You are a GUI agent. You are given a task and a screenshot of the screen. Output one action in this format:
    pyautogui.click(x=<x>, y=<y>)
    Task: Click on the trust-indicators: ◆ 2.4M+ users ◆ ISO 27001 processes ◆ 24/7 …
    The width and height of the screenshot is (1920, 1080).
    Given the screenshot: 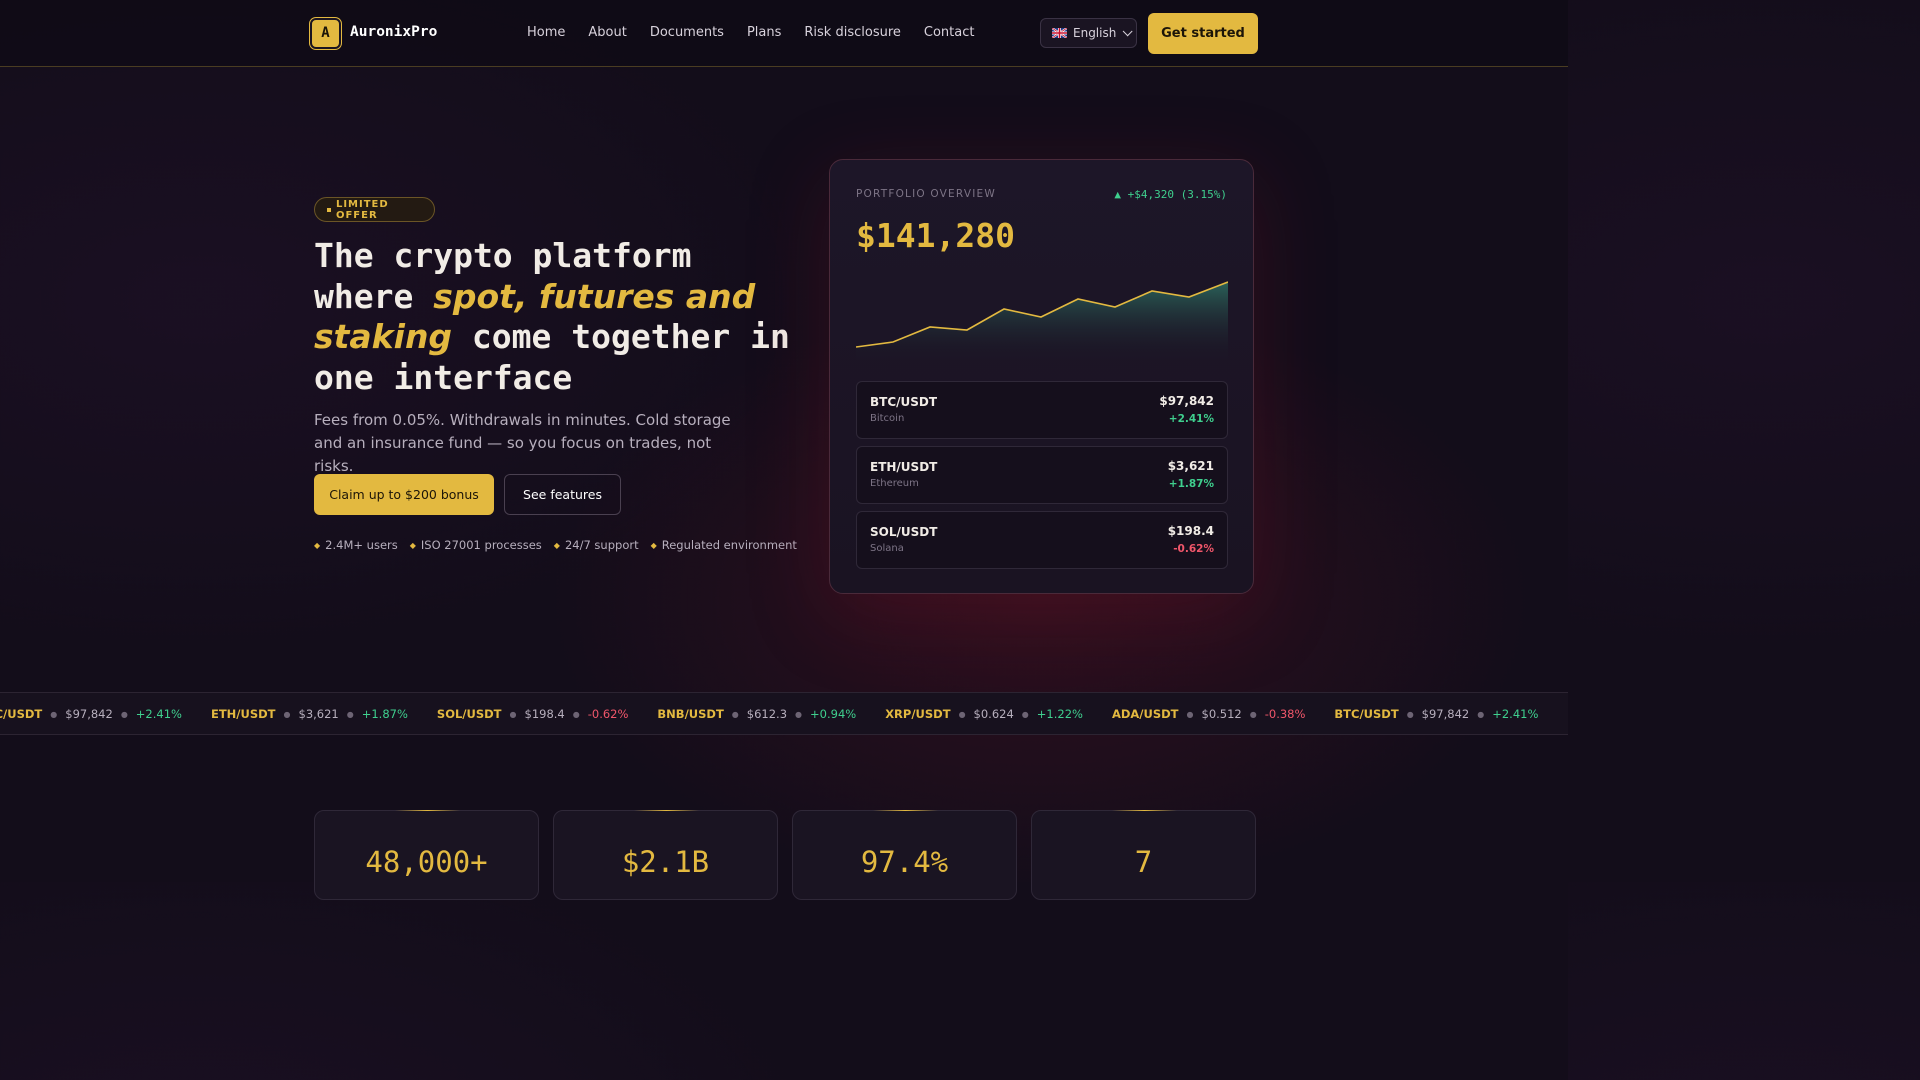 What is the action you would take?
    pyautogui.click(x=561, y=545)
    